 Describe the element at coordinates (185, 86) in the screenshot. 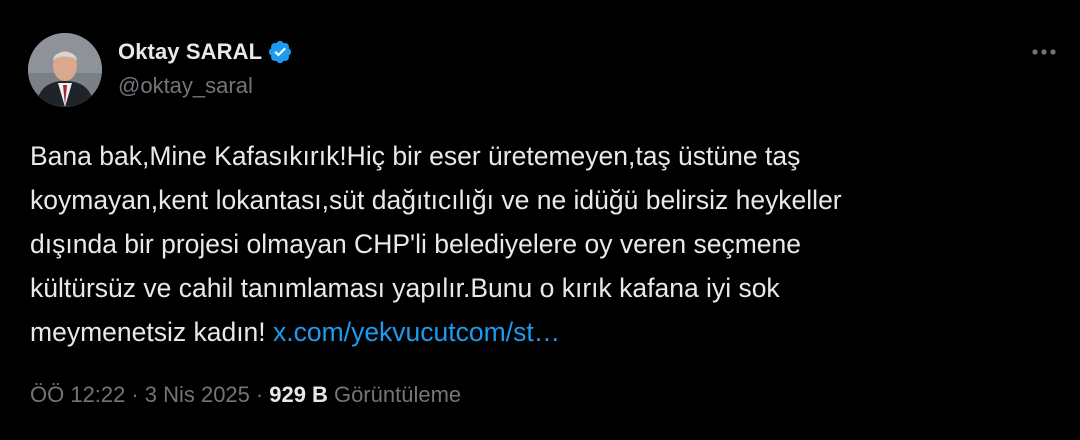

I see `user-handle: @oktay_saral` at that location.